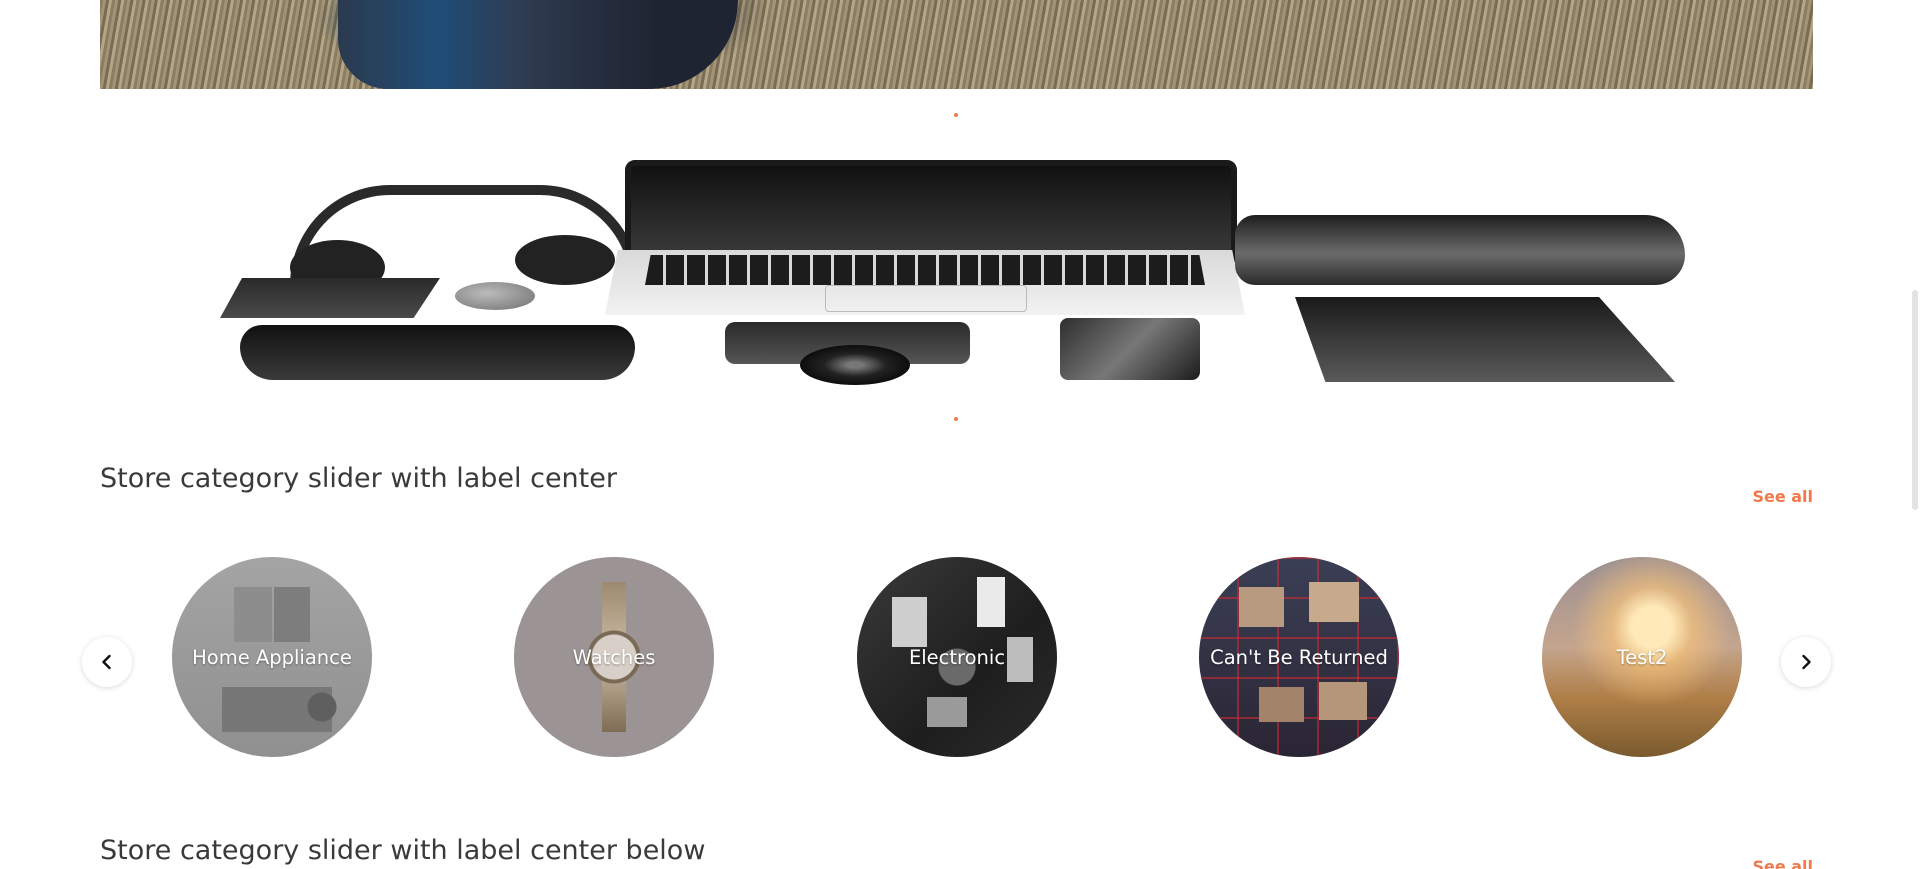 This screenshot has height=869, width=1920. What do you see at coordinates (538, 44) in the screenshot?
I see `hero-person-shape` at bounding box center [538, 44].